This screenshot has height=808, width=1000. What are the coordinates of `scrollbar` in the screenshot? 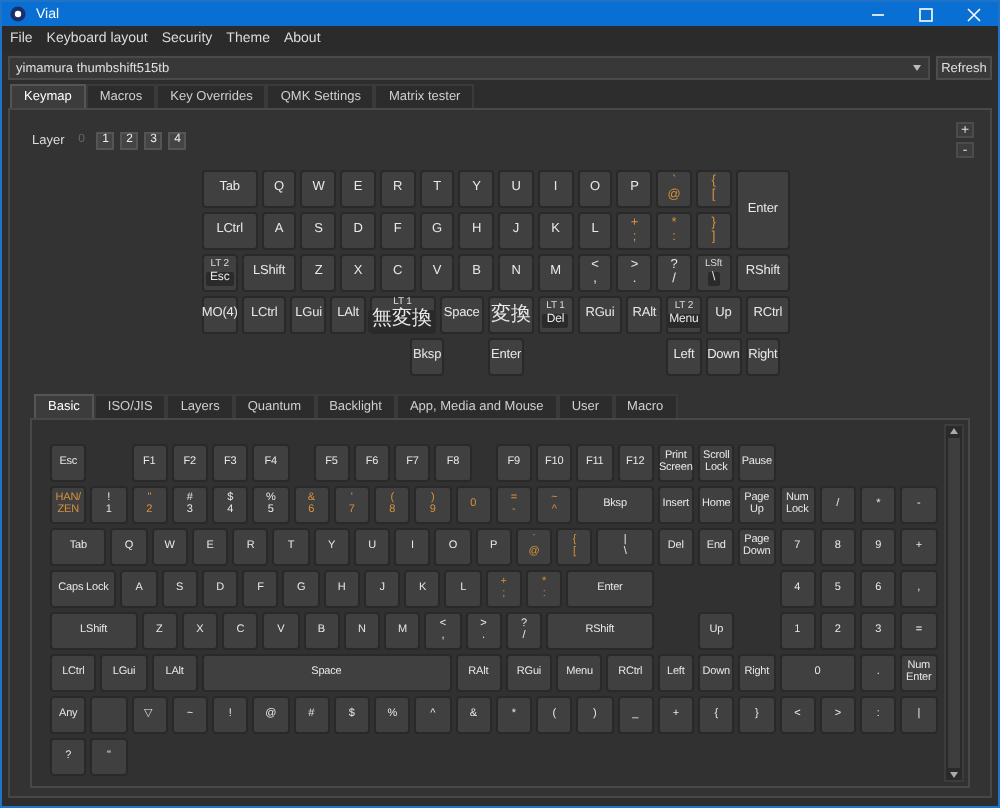 It's located at (954, 603).